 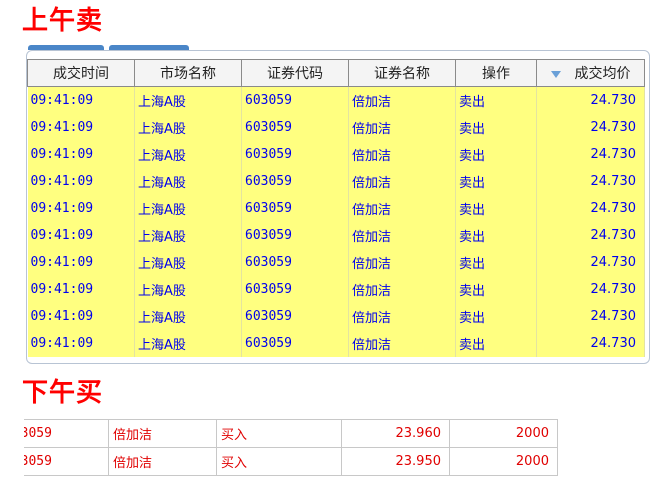 I want to click on afternoon-buy-heading: 下午买, so click(x=63, y=393).